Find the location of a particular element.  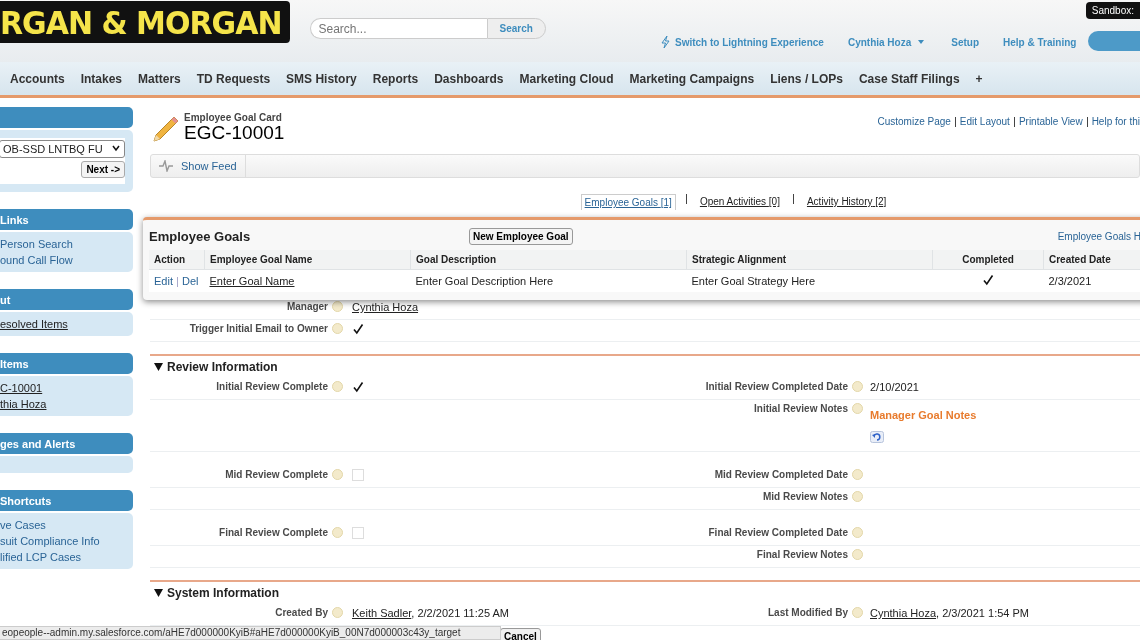

field-label: Mid Review Complete is located at coordinates (276, 474).